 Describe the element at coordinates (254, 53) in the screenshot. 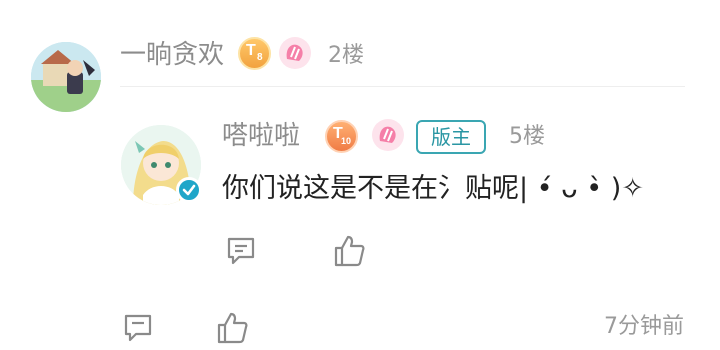

I see `level-badge: T 8` at that location.